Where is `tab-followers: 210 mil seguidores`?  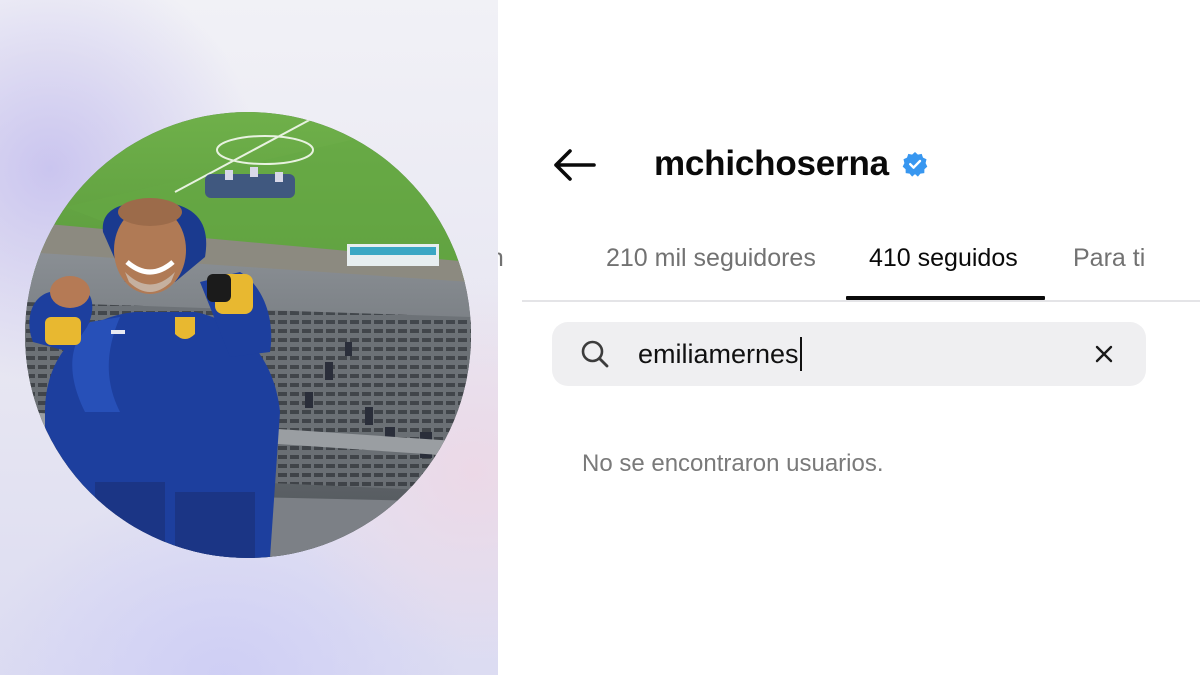
tab-followers: 210 mil seguidores is located at coordinates (711, 258).